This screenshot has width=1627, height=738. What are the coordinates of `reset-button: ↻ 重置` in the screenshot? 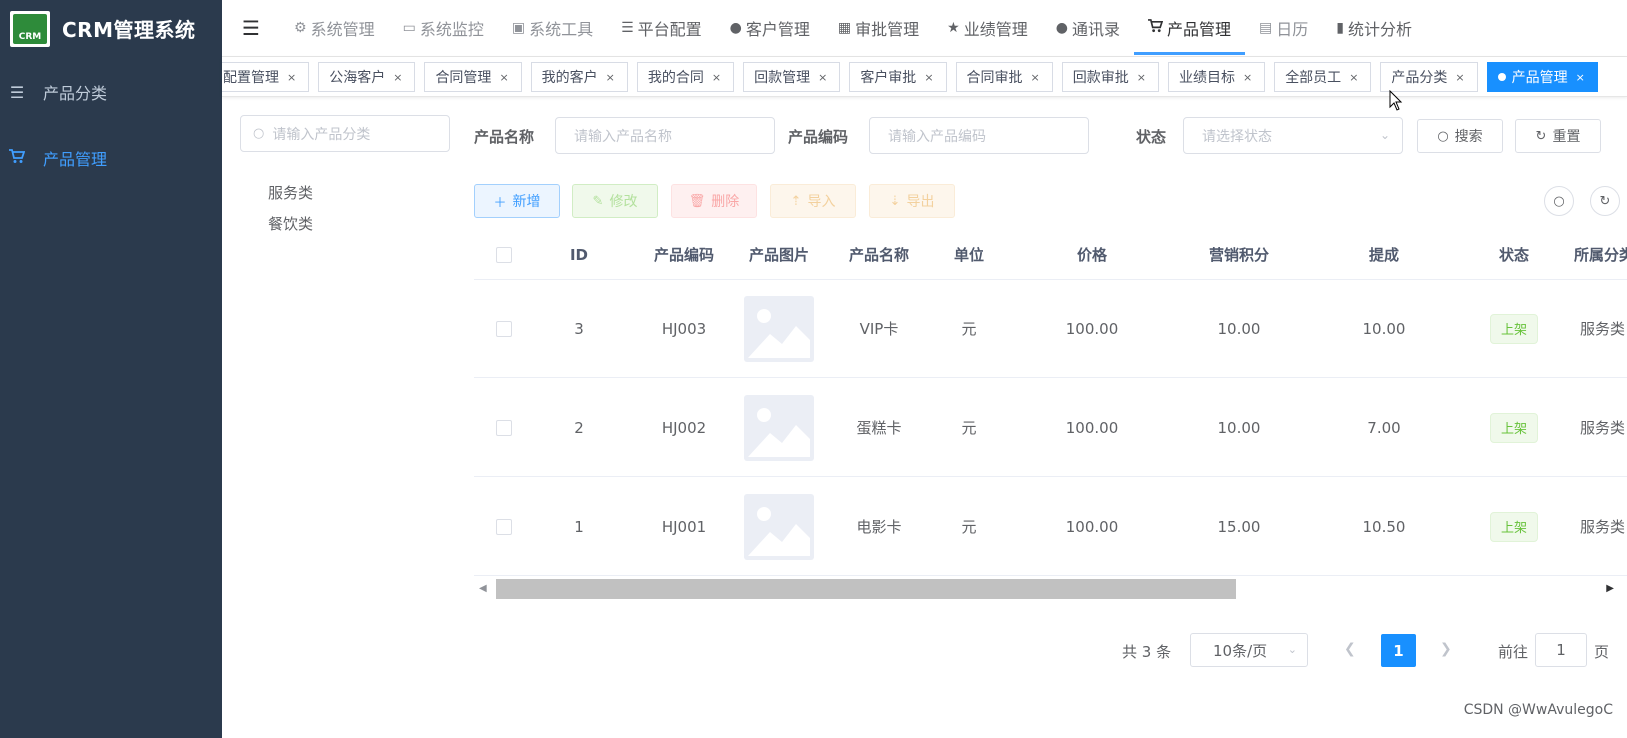 It's located at (1558, 136).